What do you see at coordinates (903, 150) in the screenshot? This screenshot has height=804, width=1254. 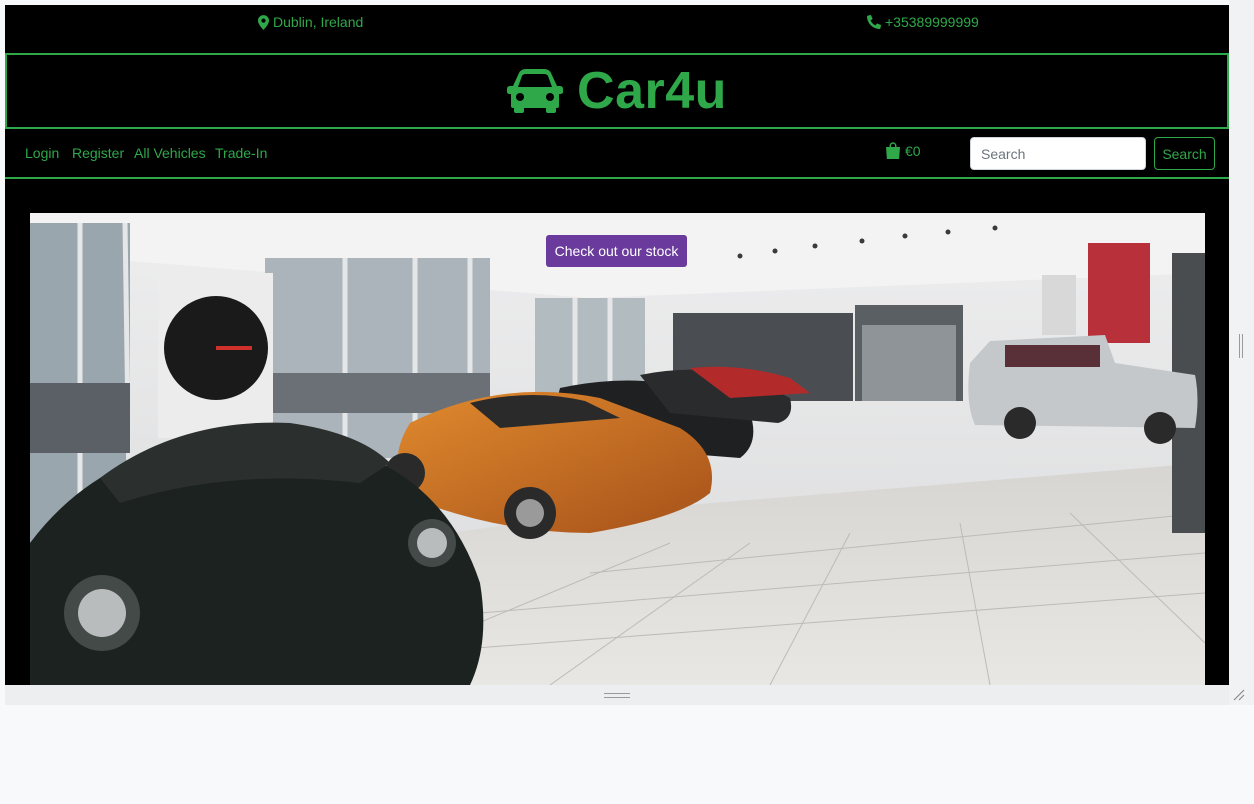 I see `cart-button: €0` at bounding box center [903, 150].